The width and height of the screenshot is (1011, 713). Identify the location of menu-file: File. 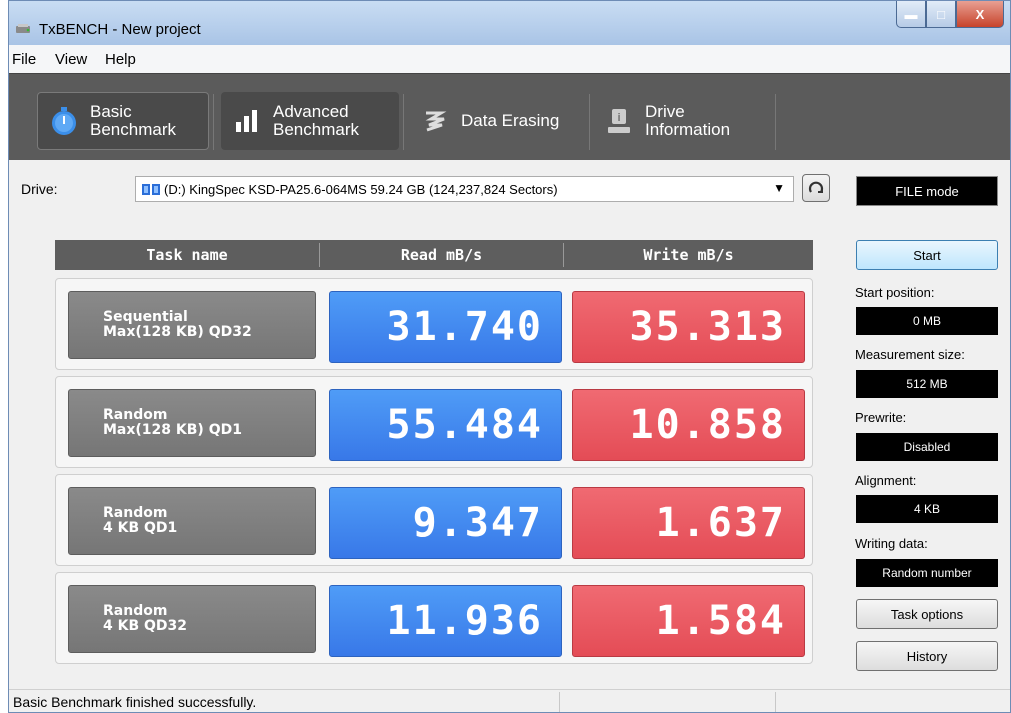
(24, 59).